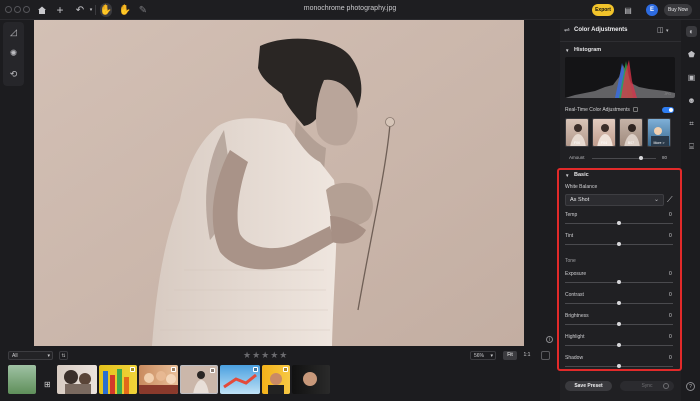 Image resolution: width=700 pixels, height=401 pixels. Describe the element at coordinates (619, 223) in the screenshot. I see `temp-slider-knob` at that location.